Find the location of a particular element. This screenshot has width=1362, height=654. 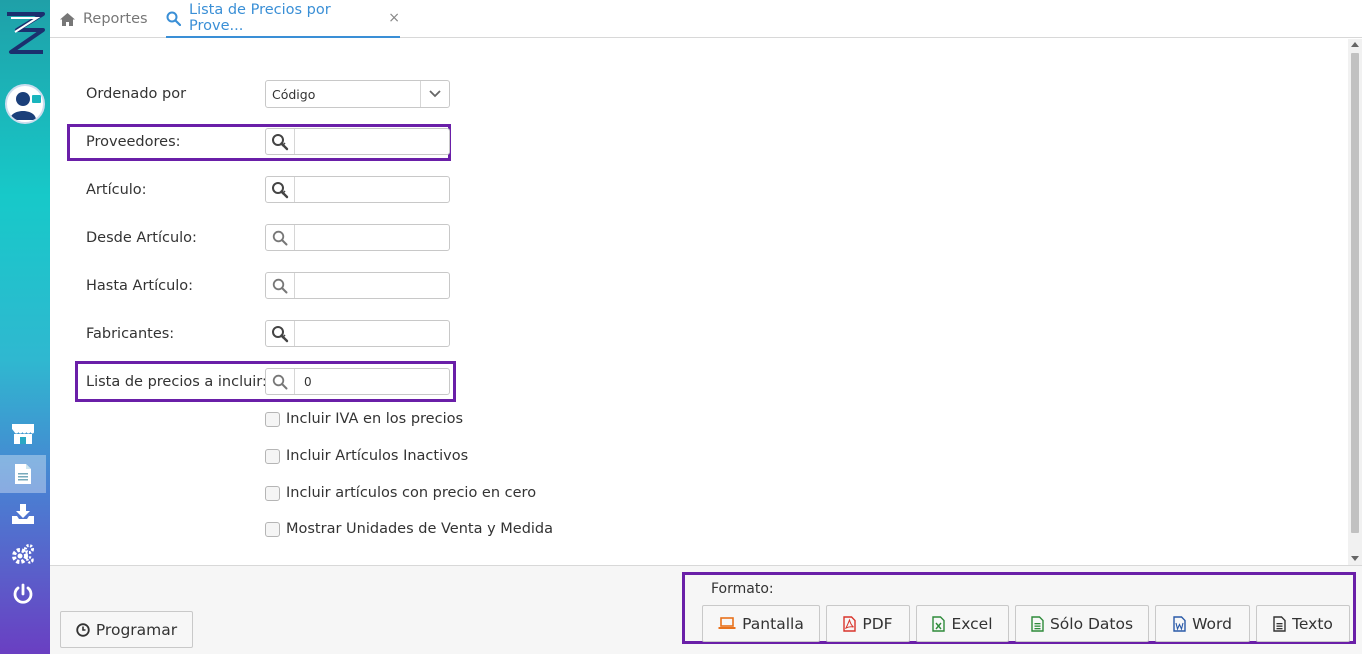

check-incluir-inactivos: Incluir Artículos Inactivos is located at coordinates (366, 456).